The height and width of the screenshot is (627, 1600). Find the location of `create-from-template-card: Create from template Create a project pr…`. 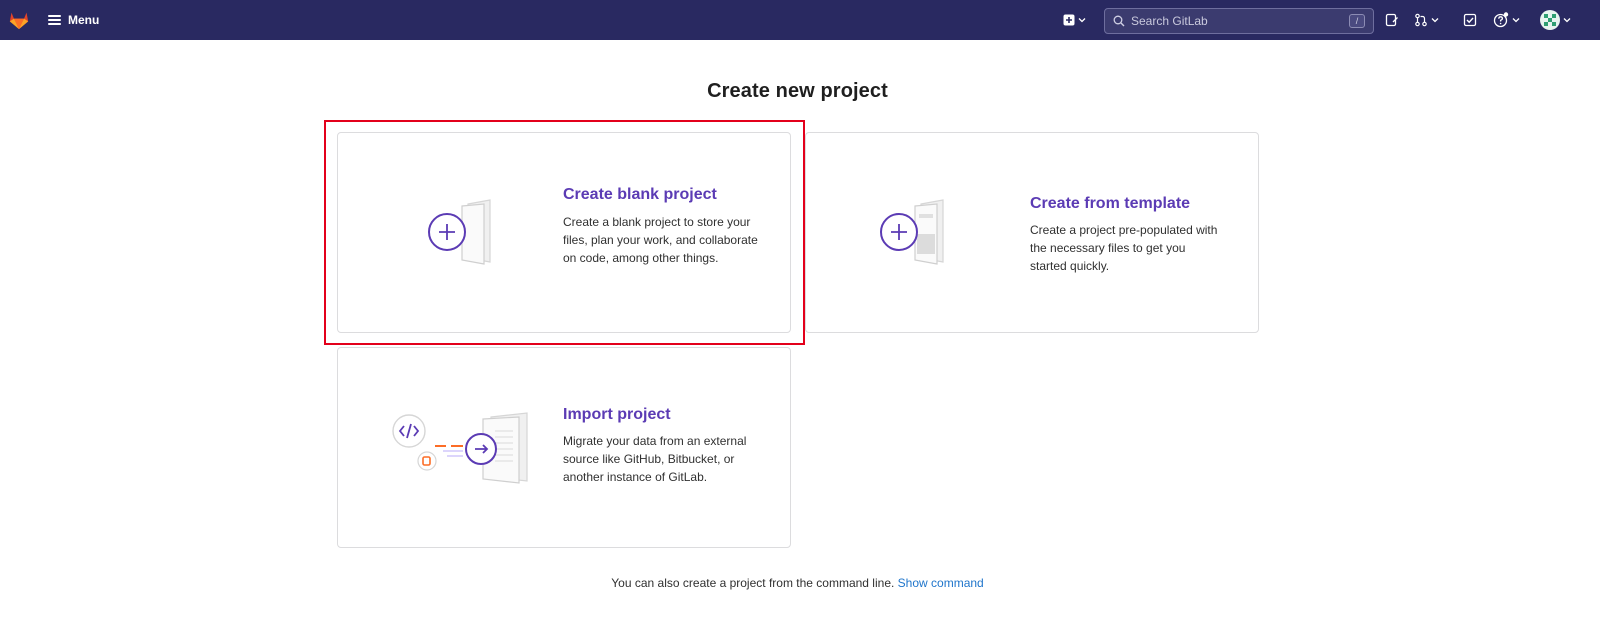

create-from-template-card: Create from template Create a project pr… is located at coordinates (1032, 232).